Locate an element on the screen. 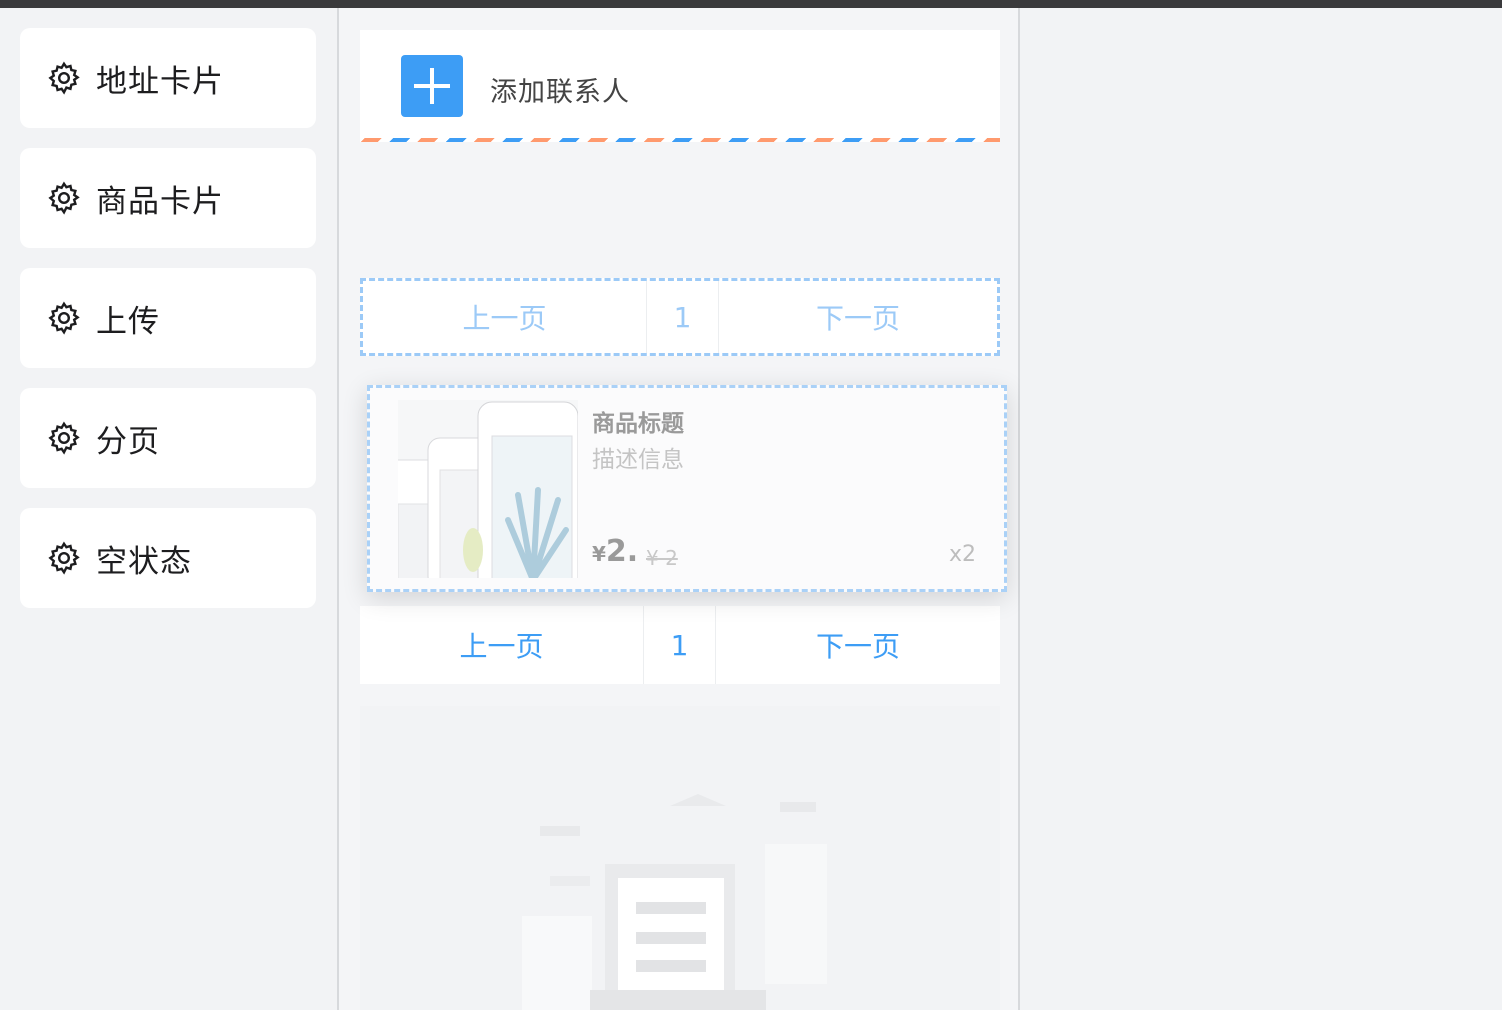  address-card: 添加联系人 is located at coordinates (680, 86).